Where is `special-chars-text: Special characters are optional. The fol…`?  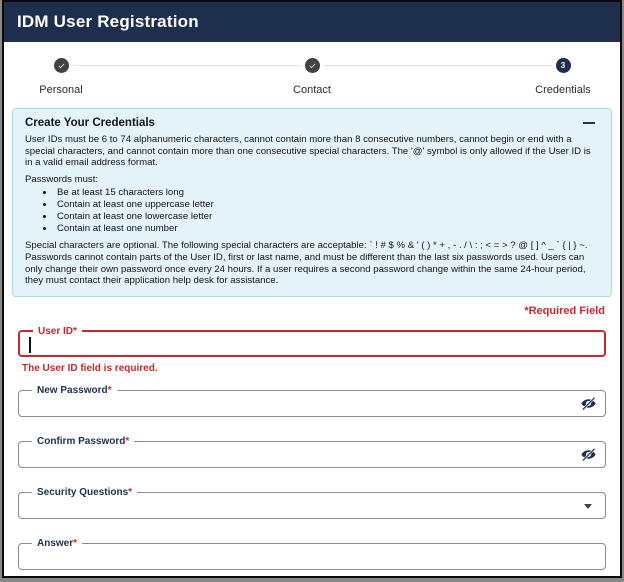
special-chars-text: Special characters are optional. The fol… is located at coordinates (306, 263).